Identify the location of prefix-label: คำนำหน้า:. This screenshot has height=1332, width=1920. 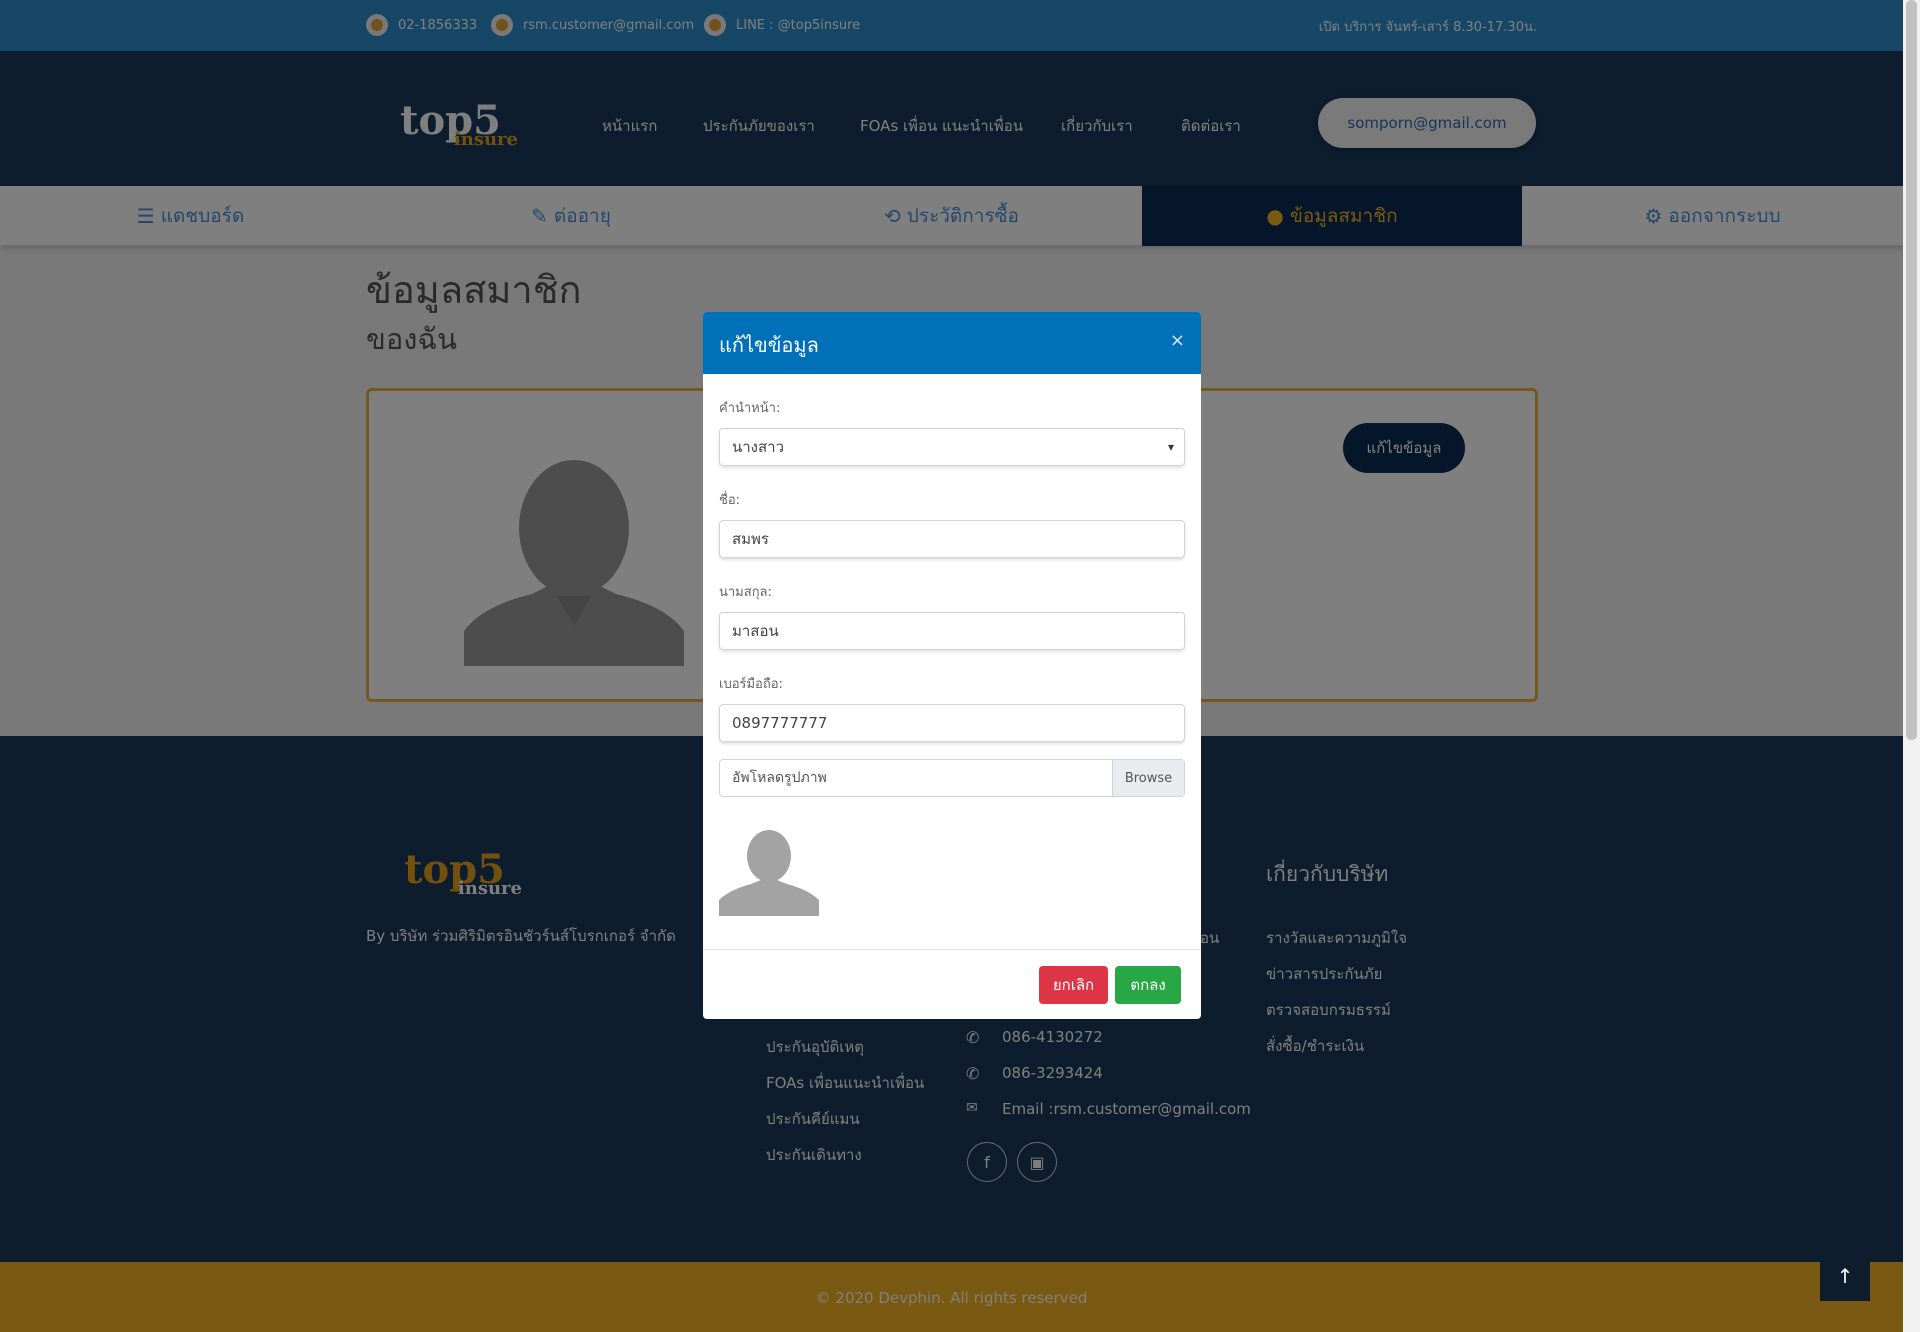
(750, 408).